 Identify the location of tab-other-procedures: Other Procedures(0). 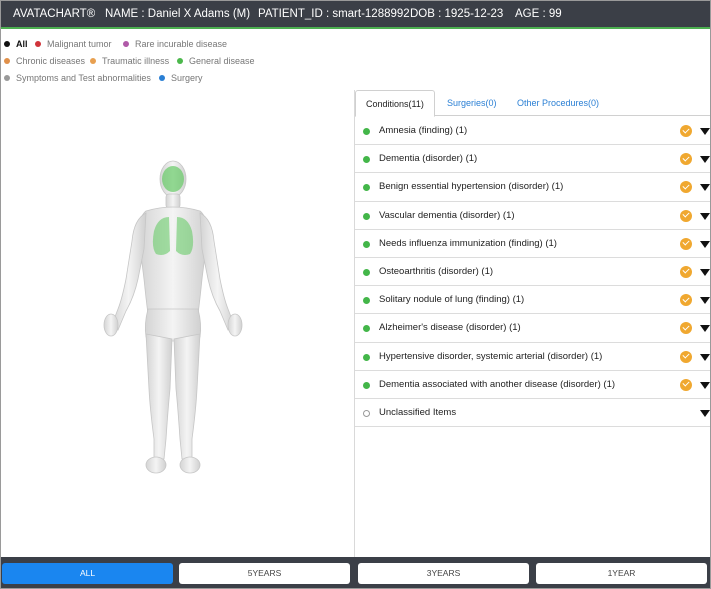
(558, 103).